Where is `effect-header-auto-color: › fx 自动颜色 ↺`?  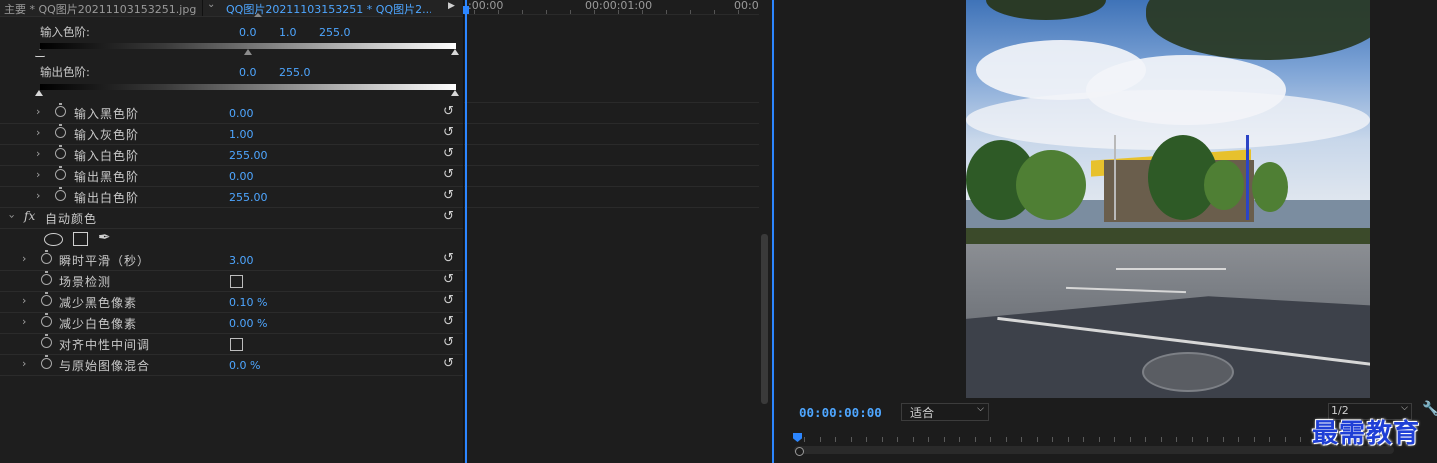
effect-header-auto-color: › fx 自动颜色 ↺ is located at coordinates (231, 218).